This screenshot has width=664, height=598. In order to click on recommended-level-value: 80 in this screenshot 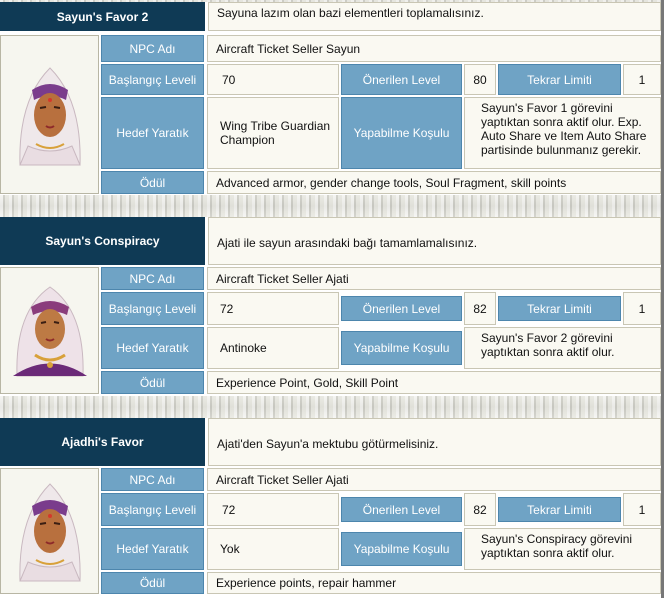, I will do `click(480, 79)`.